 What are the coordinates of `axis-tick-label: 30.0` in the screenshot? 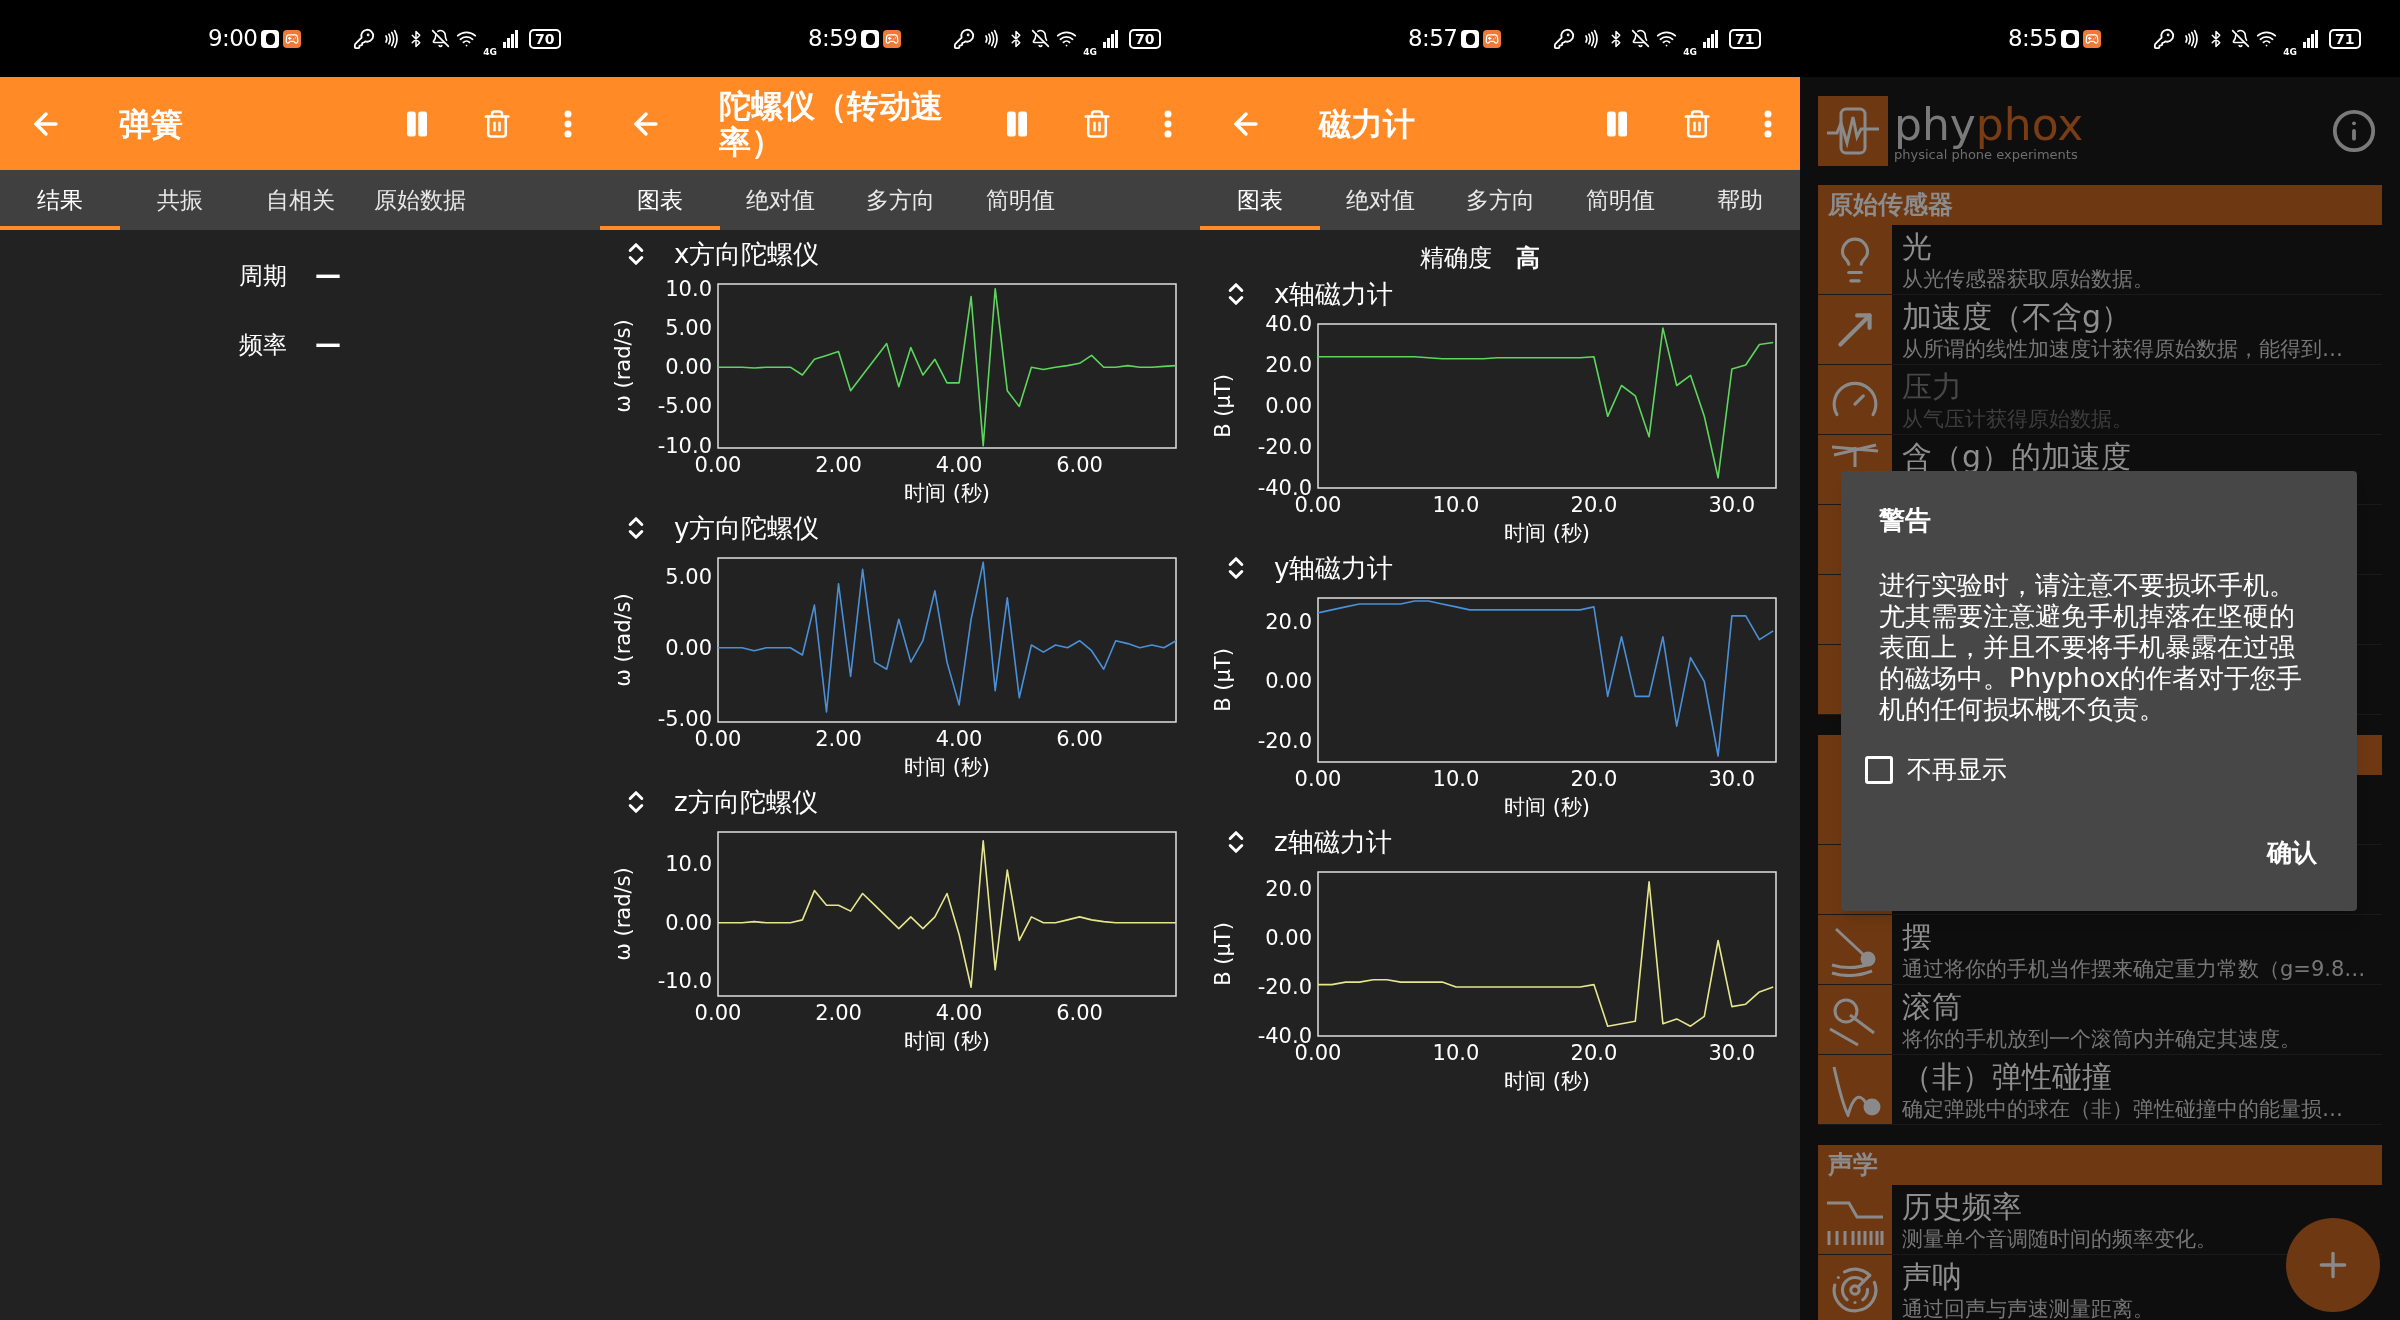 It's located at (1732, 779).